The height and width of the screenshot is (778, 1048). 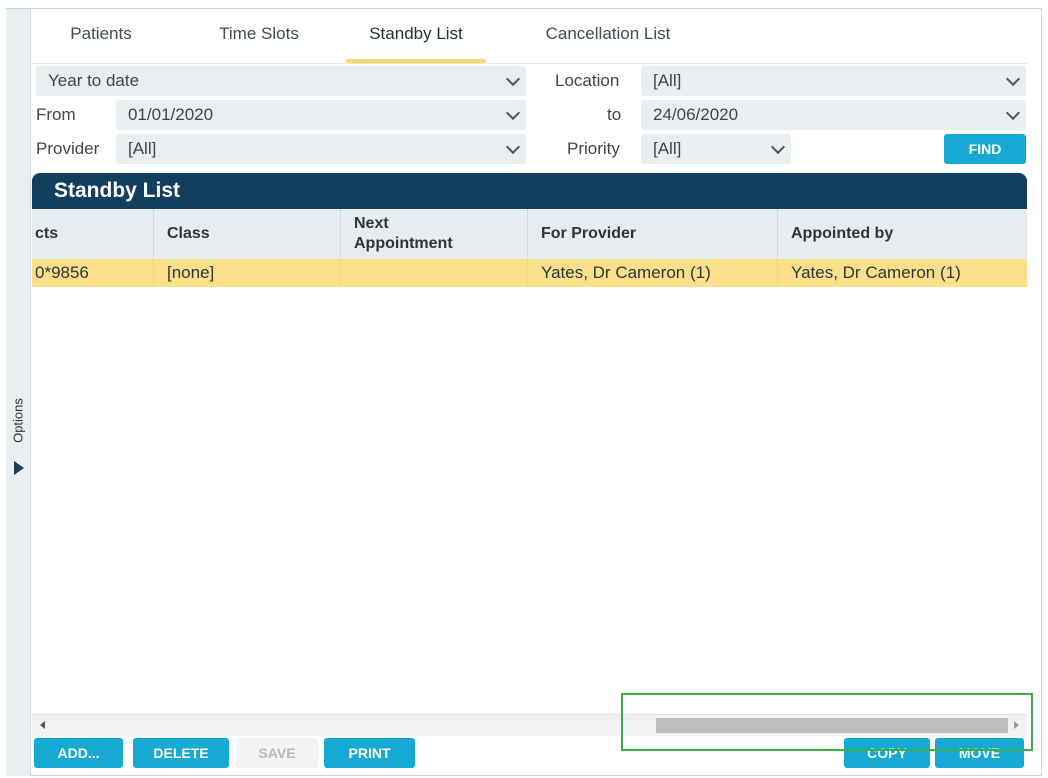 I want to click on priority-label: Priority, so click(x=593, y=148).